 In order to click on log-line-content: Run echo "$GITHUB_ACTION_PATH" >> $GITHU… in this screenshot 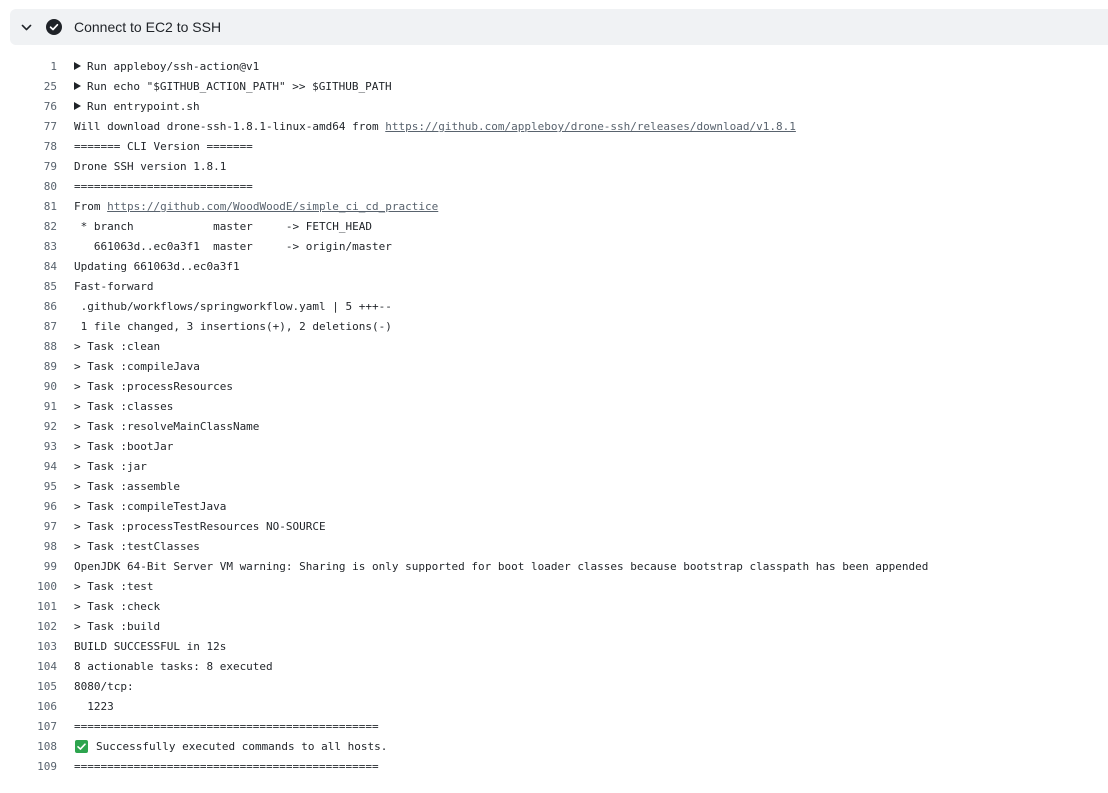, I will do `click(233, 87)`.